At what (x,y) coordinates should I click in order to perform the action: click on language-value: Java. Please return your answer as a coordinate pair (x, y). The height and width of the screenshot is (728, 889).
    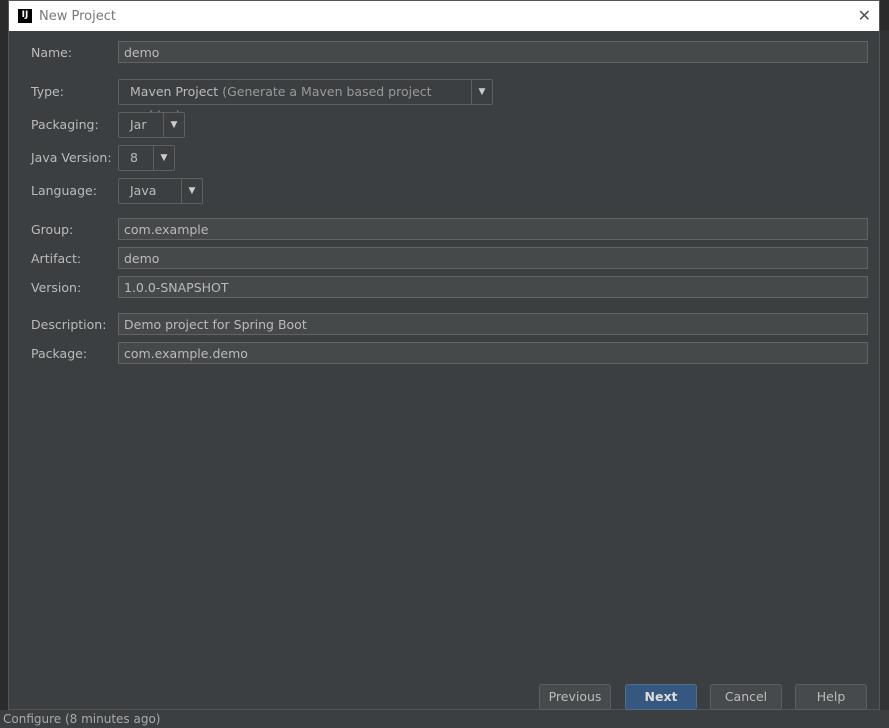
    Looking at the image, I should click on (143, 190).